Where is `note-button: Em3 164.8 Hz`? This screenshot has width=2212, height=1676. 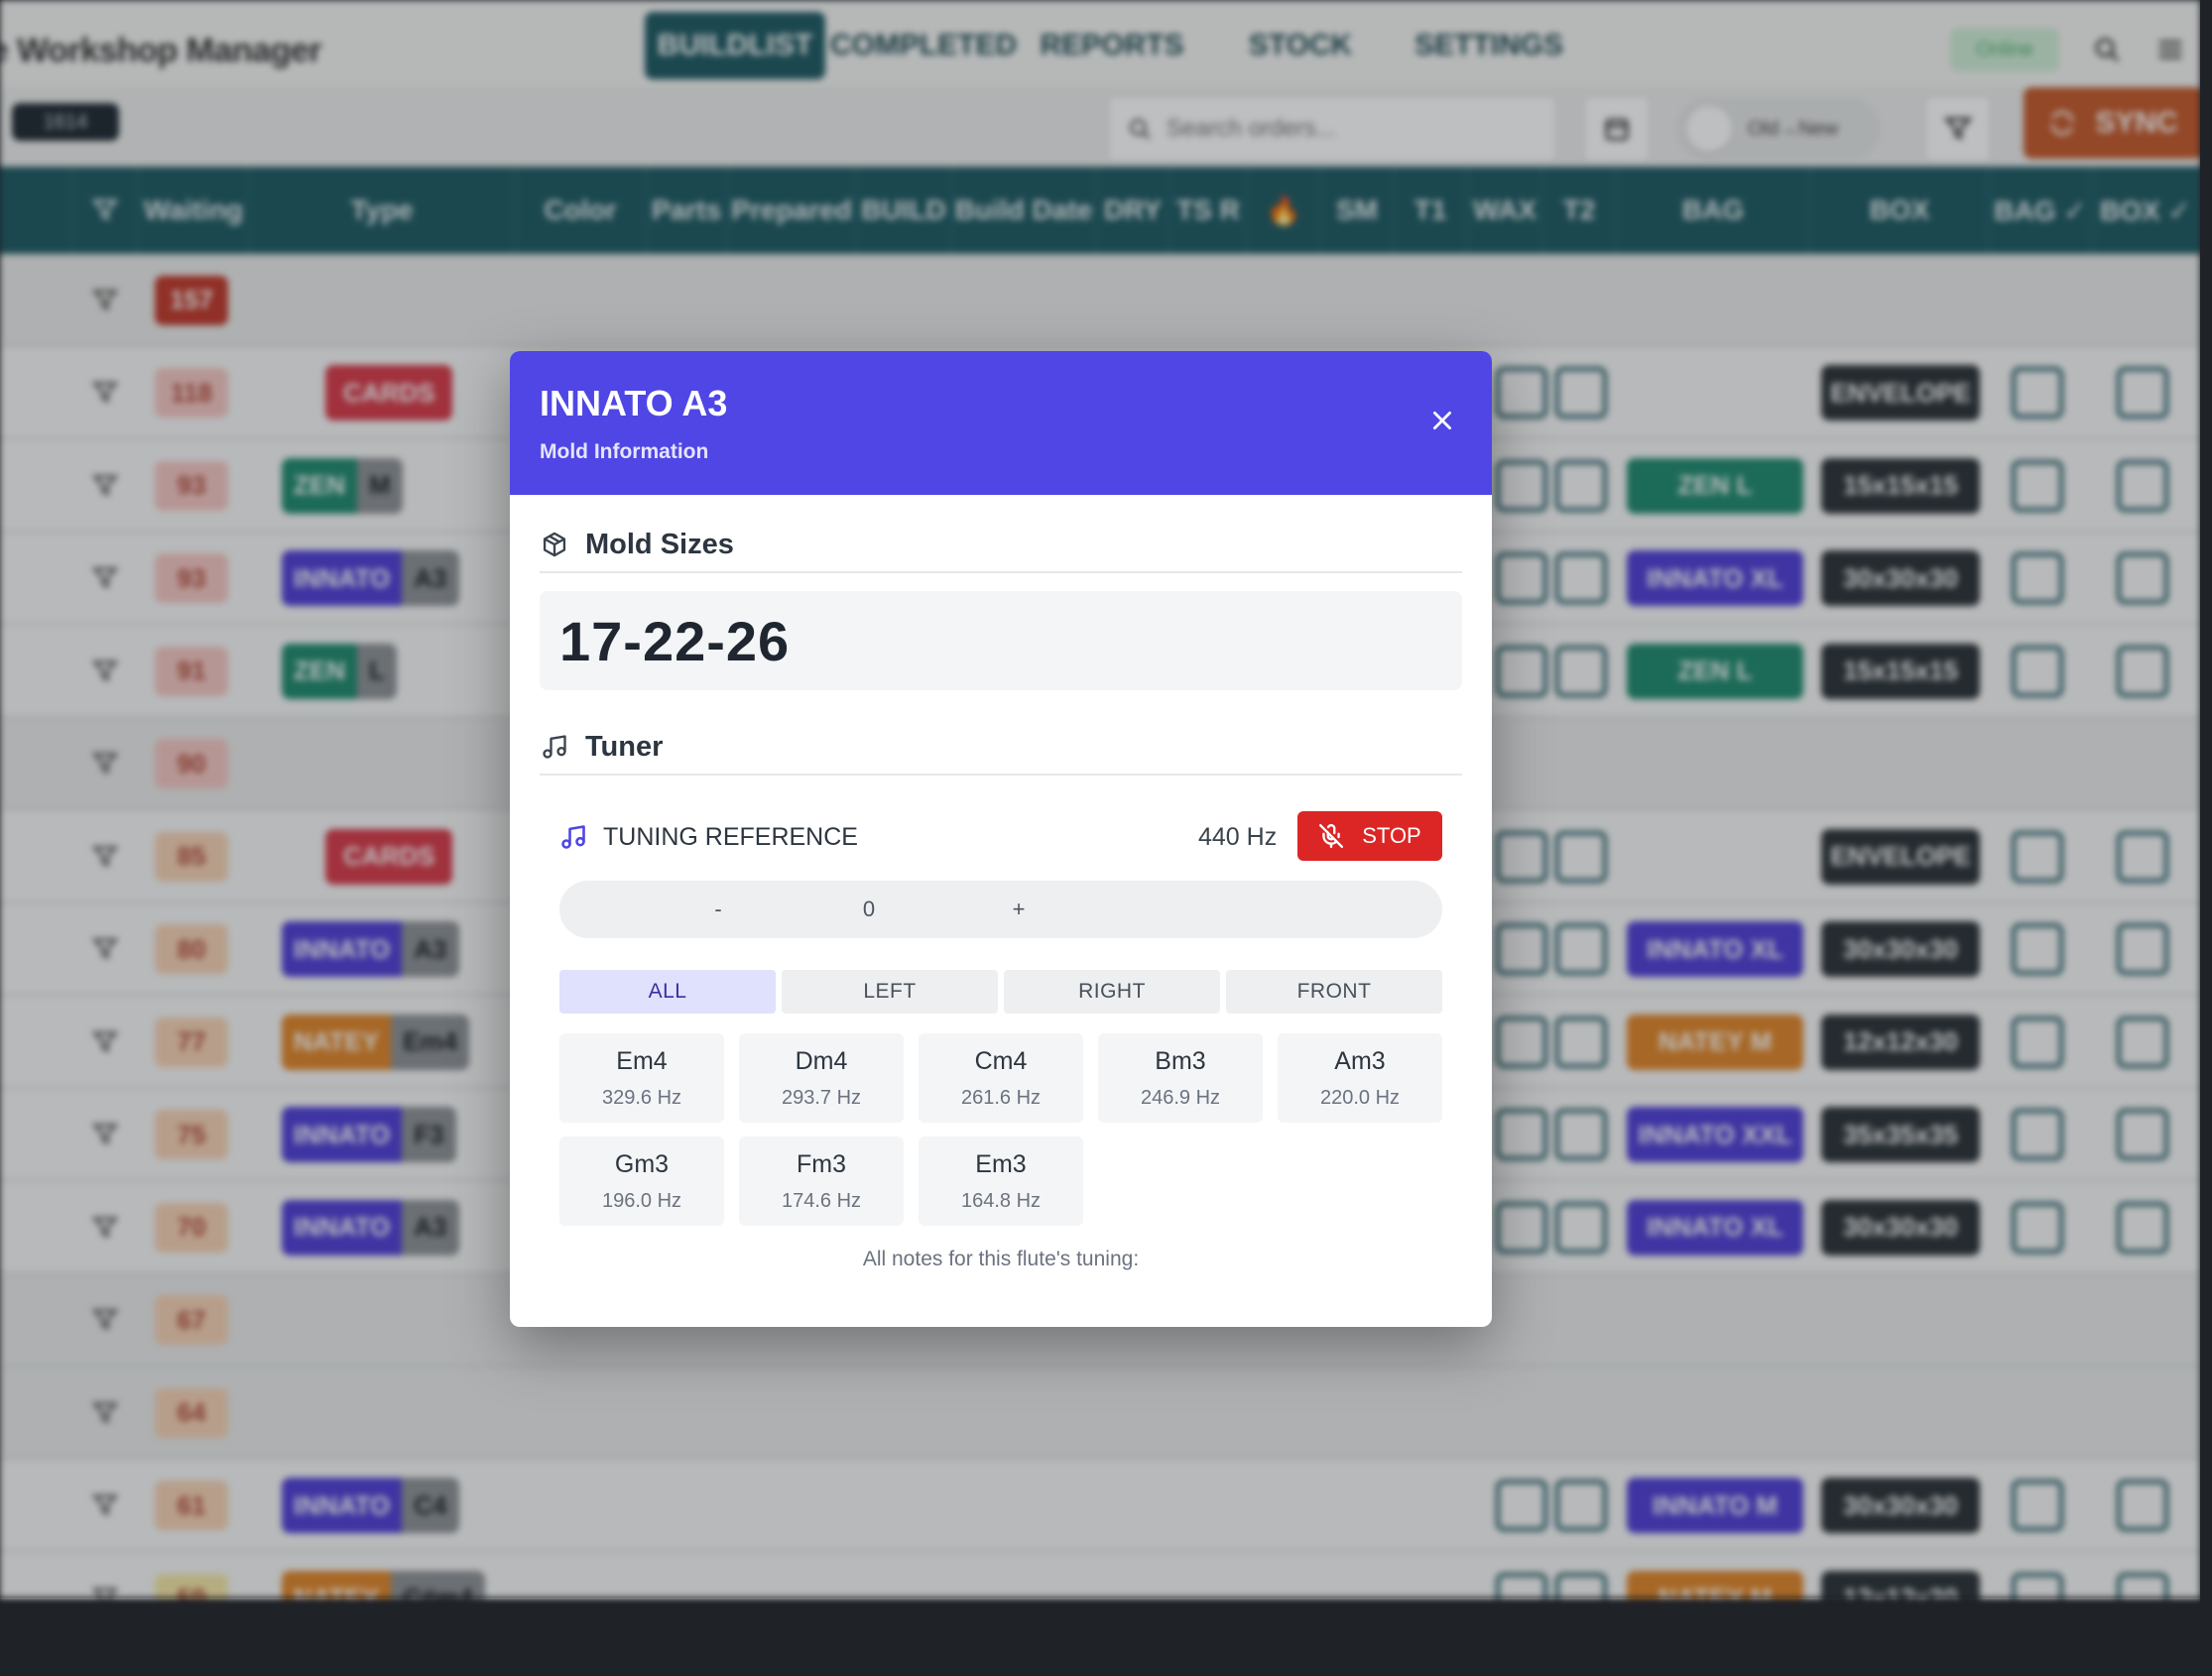 note-button: Em3 164.8 Hz is located at coordinates (1001, 1182).